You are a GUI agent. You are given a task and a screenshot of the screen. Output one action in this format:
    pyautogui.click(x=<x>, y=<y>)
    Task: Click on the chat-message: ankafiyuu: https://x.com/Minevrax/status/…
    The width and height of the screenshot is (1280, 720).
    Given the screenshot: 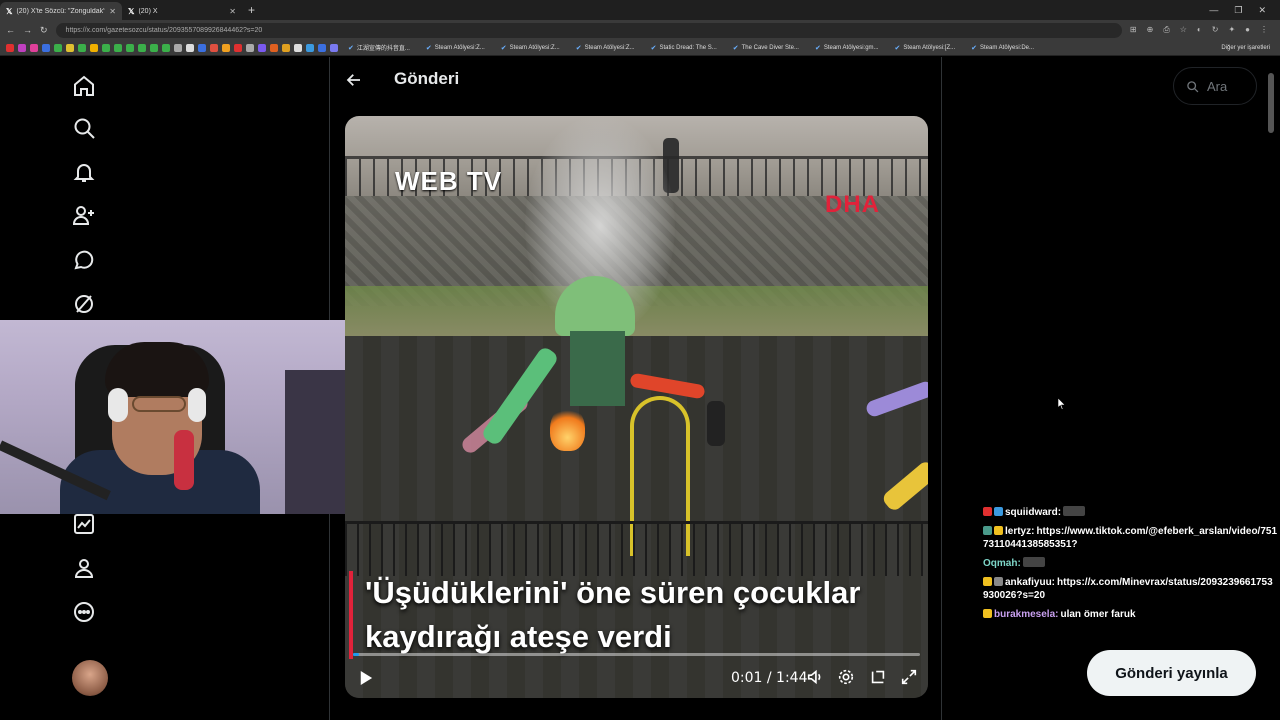 What is the action you would take?
    pyautogui.click(x=1130, y=589)
    